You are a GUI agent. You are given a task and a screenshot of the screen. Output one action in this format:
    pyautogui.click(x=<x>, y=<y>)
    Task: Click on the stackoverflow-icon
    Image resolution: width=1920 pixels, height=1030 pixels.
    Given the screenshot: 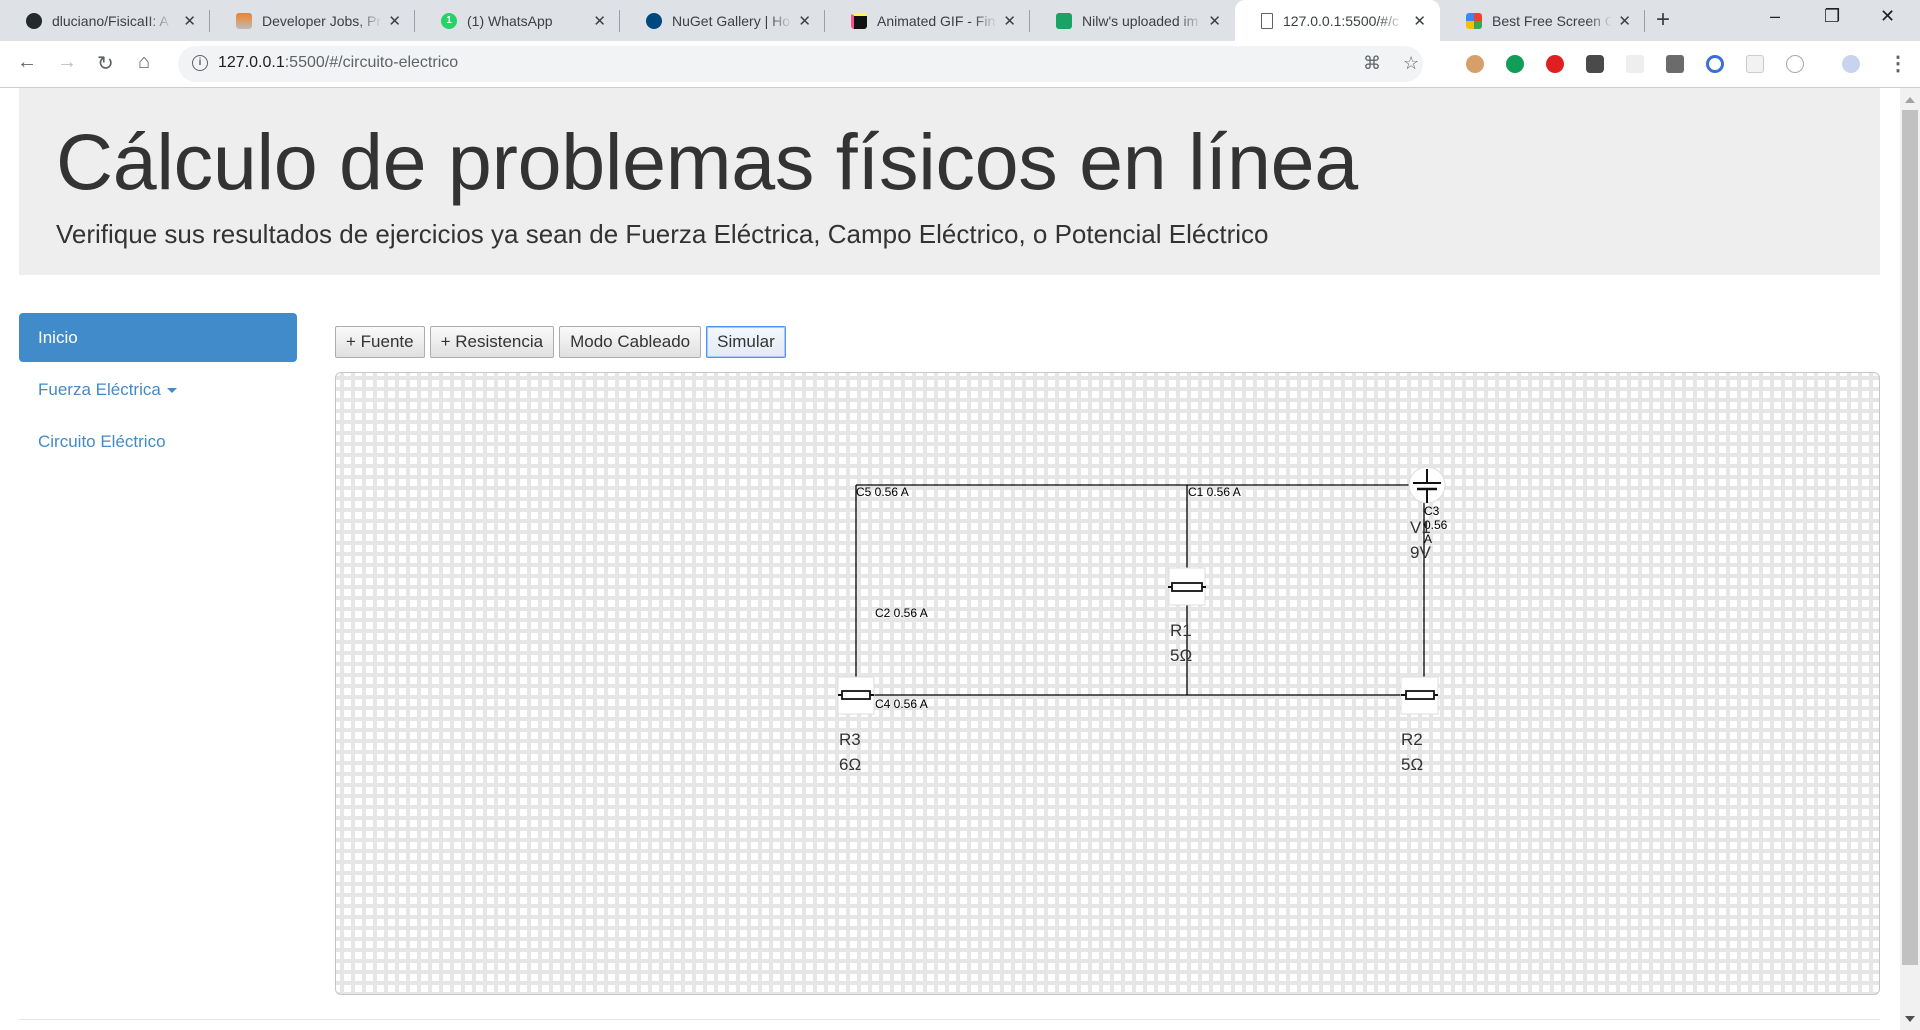 What is the action you would take?
    pyautogui.click(x=244, y=20)
    